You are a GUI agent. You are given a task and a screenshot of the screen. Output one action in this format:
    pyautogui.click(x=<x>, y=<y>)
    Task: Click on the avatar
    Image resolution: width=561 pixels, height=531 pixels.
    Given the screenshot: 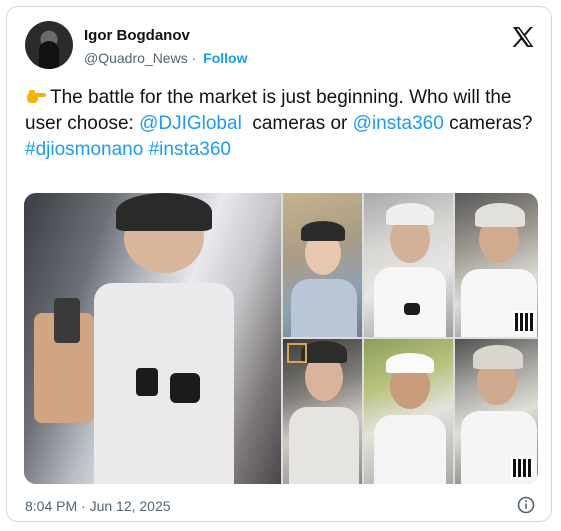 What is the action you would take?
    pyautogui.click(x=49, y=45)
    